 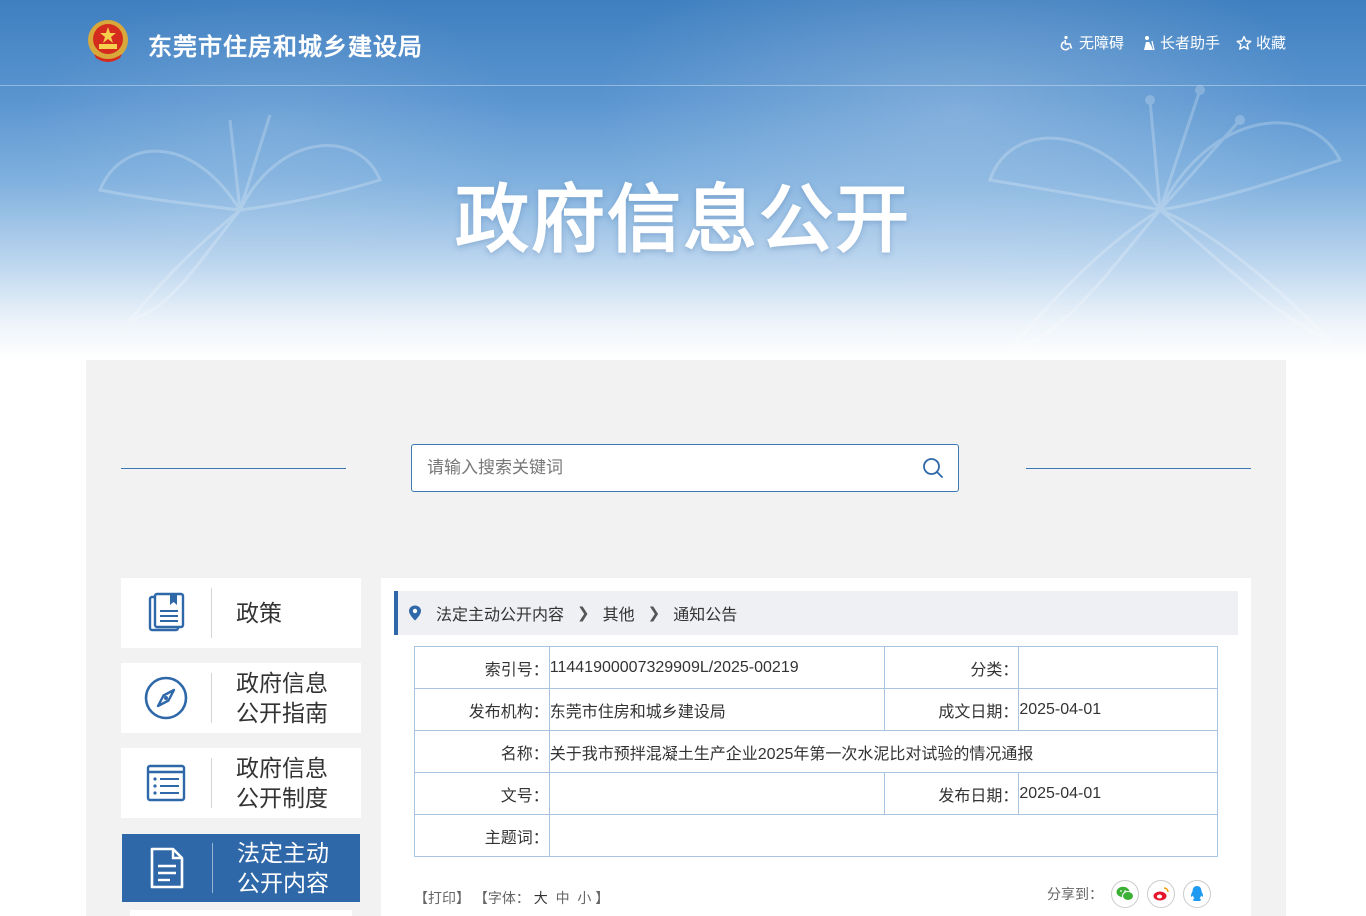 I want to click on search-divider-left, so click(x=233, y=468).